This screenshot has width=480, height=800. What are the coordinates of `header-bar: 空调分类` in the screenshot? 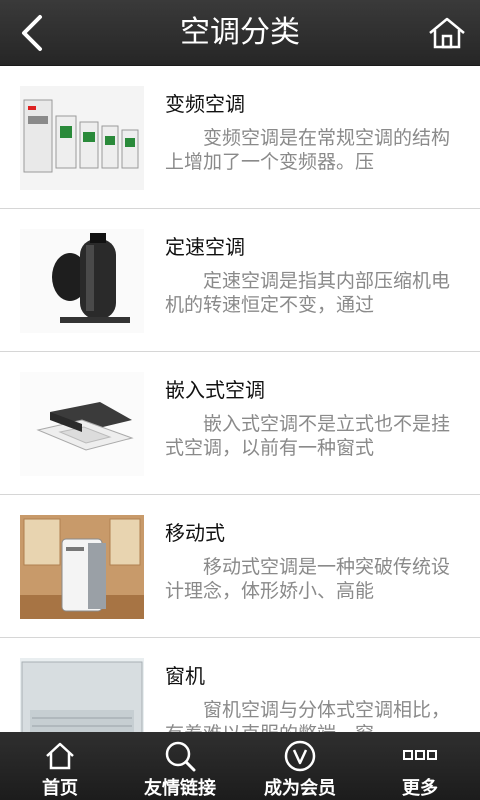 It's located at (240, 33).